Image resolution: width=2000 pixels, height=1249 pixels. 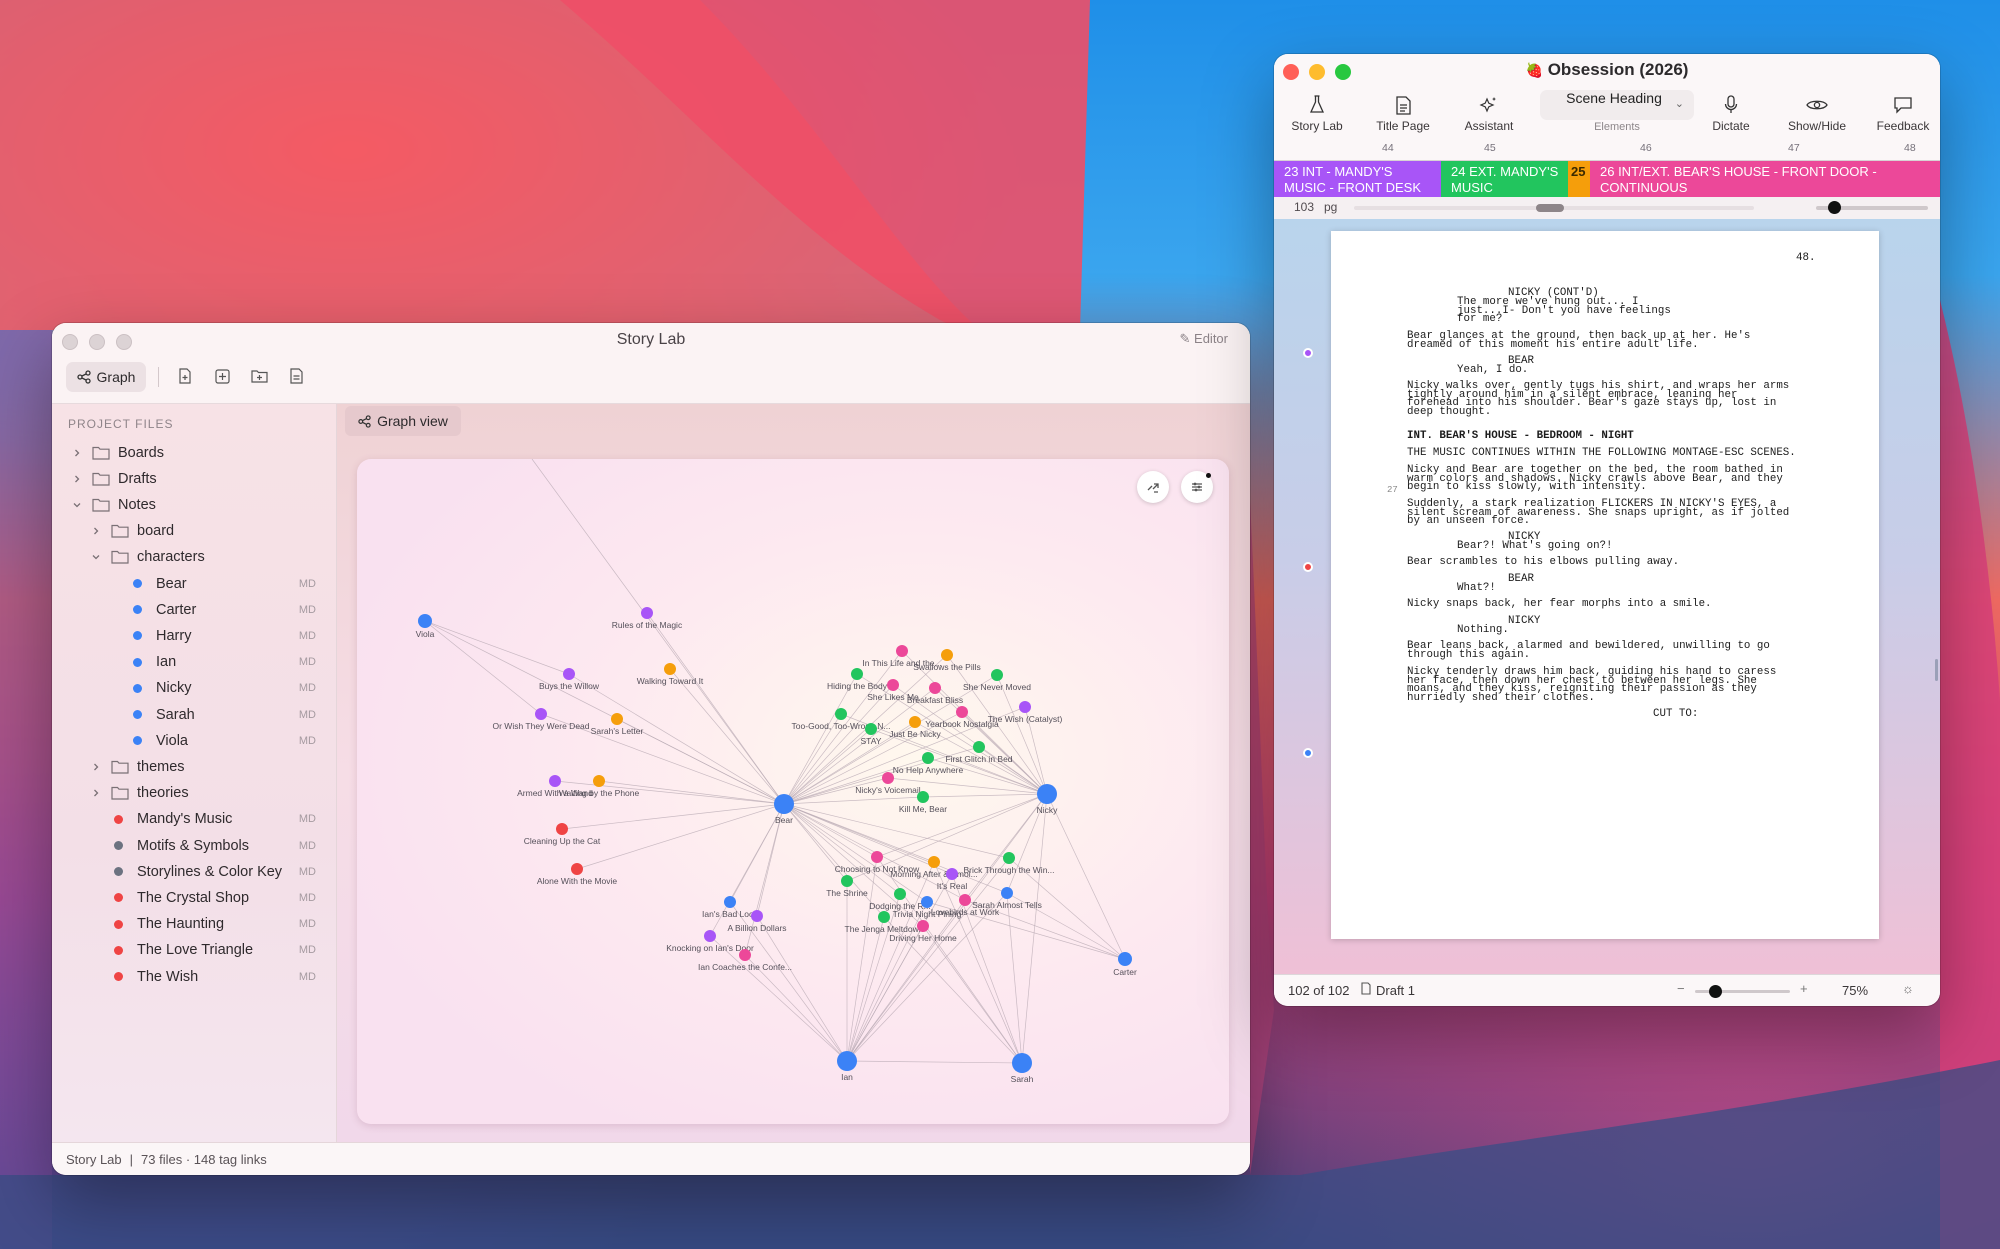 What do you see at coordinates (1403, 113) in the screenshot?
I see `title-page-button: Title Page` at bounding box center [1403, 113].